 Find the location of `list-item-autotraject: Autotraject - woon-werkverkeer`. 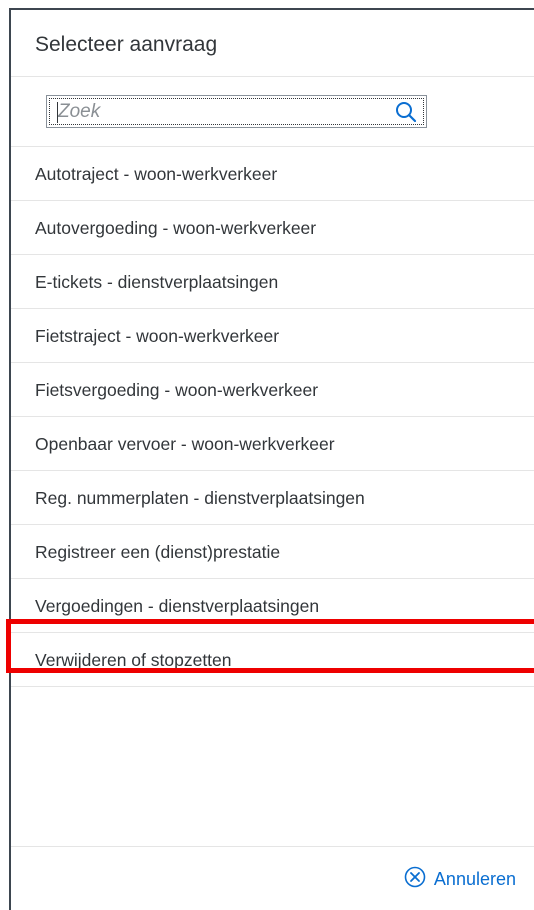

list-item-autotraject: Autotraject - woon-werkverkeer is located at coordinates (272, 174).